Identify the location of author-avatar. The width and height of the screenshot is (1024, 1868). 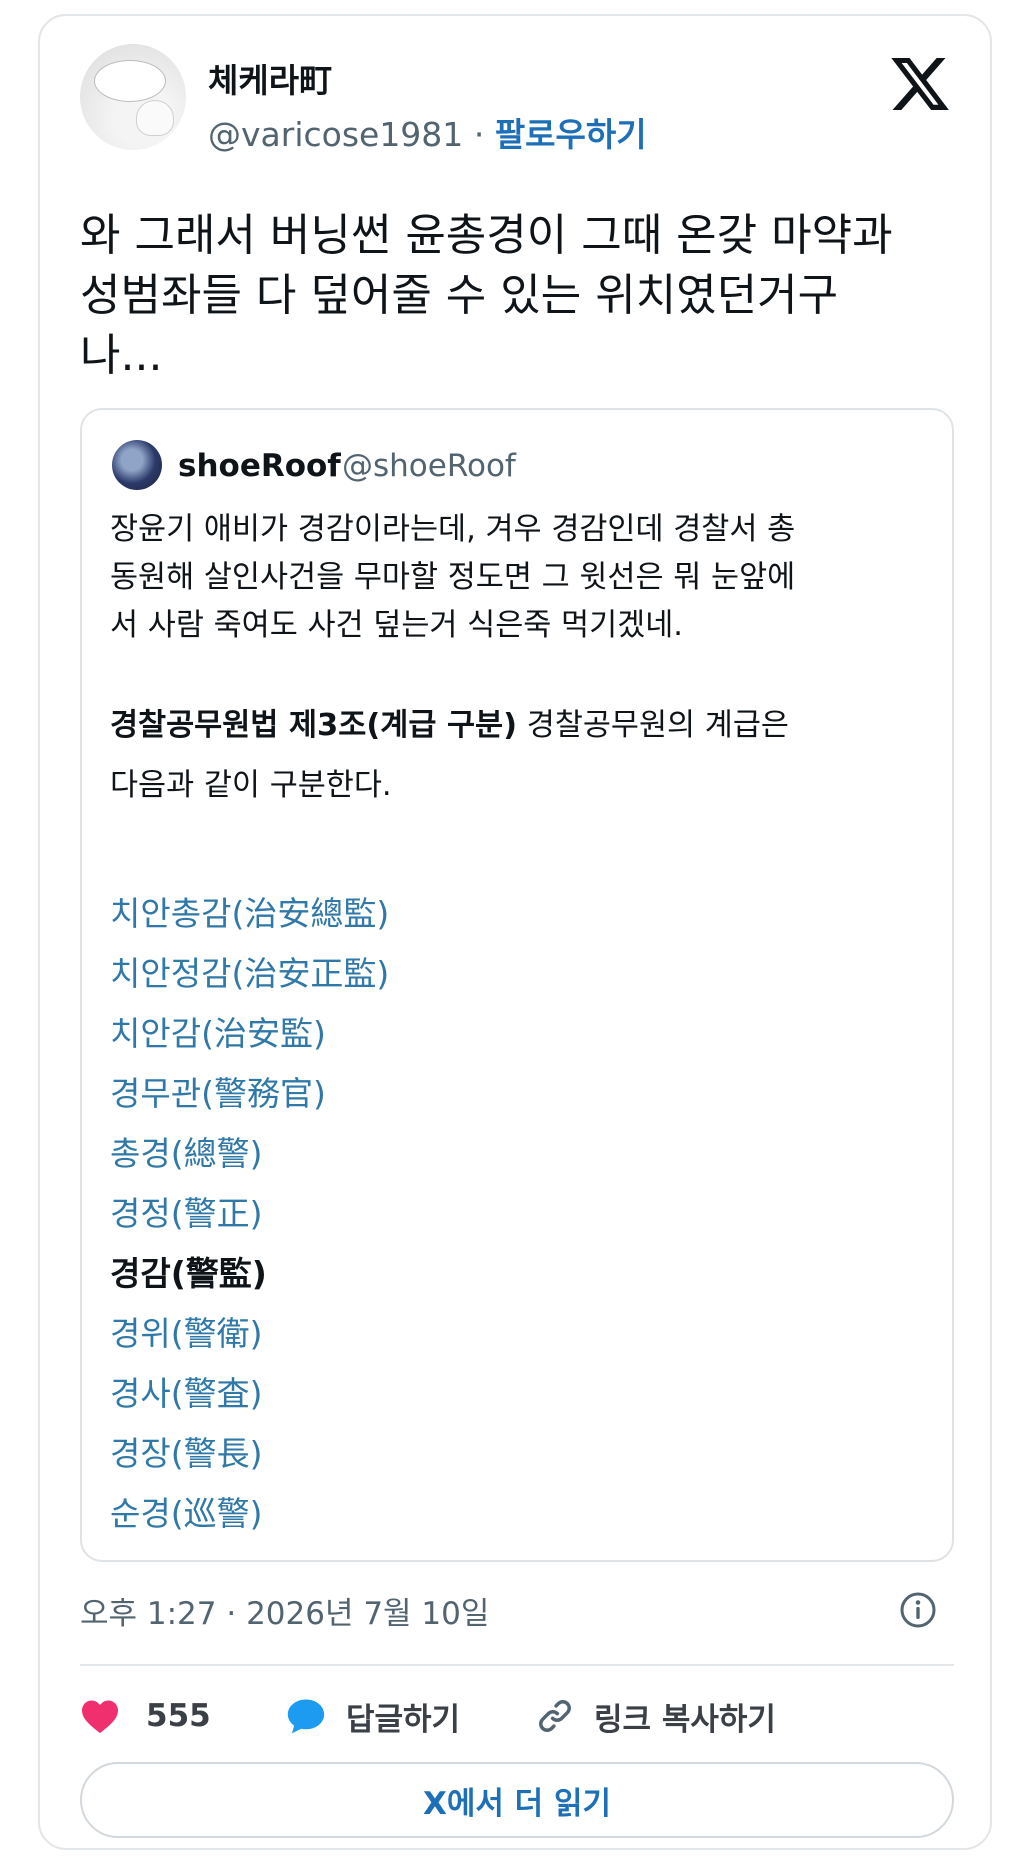
(133, 97).